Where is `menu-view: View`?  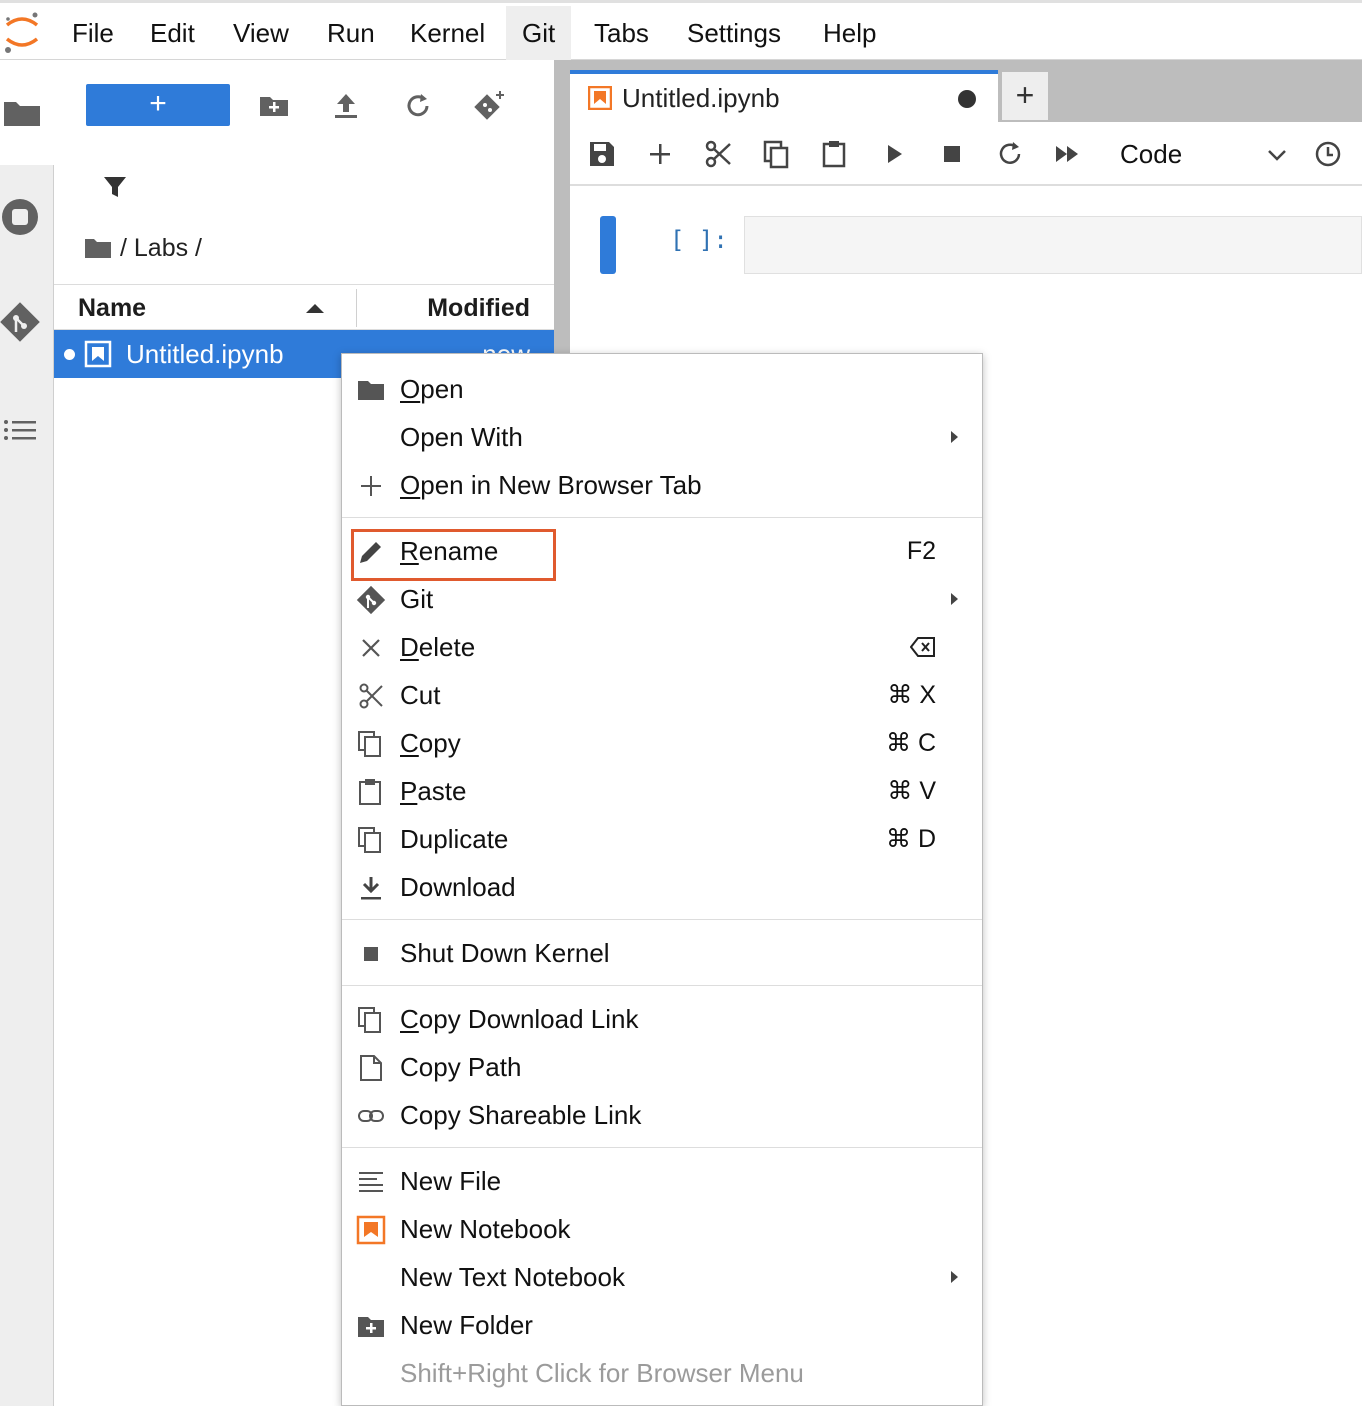
menu-view: View is located at coordinates (261, 33).